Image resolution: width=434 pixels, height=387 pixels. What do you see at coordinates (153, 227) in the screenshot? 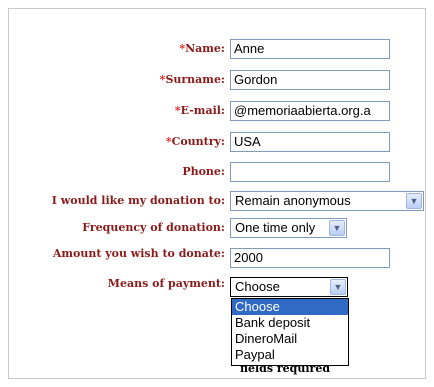
I see `frequency-label: Frequency of donation:` at bounding box center [153, 227].